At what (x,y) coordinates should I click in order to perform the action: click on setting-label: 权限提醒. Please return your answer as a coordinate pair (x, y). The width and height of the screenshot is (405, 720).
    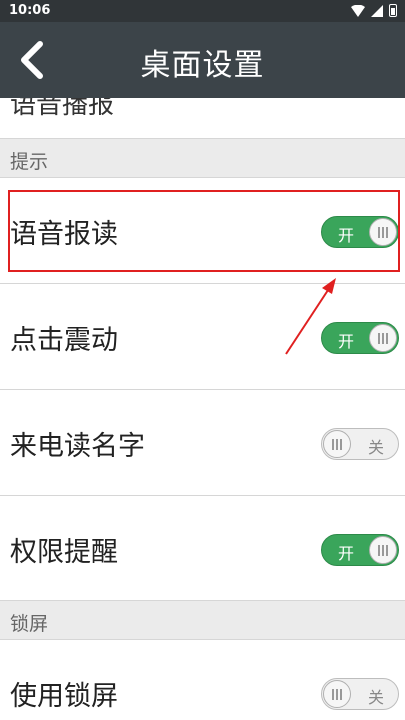
    Looking at the image, I should click on (64, 552).